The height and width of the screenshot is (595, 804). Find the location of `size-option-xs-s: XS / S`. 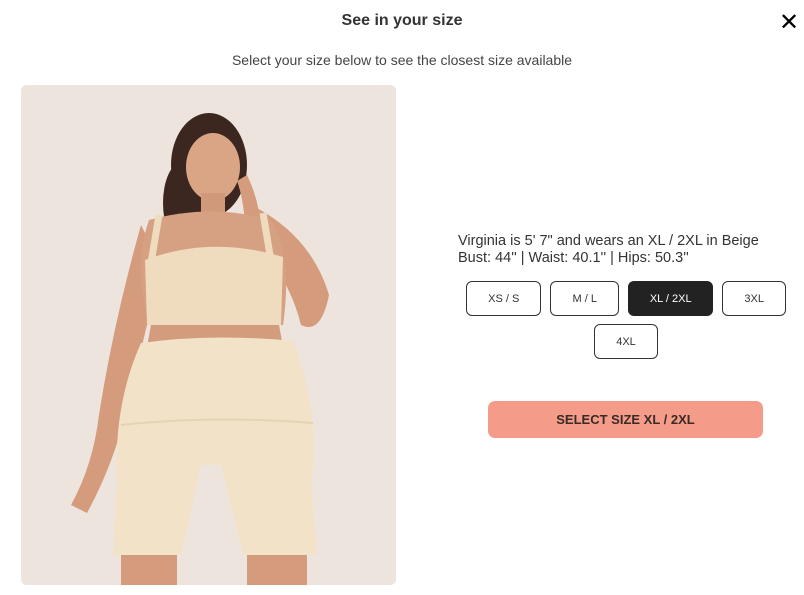

size-option-xs-s: XS / S is located at coordinates (504, 298).